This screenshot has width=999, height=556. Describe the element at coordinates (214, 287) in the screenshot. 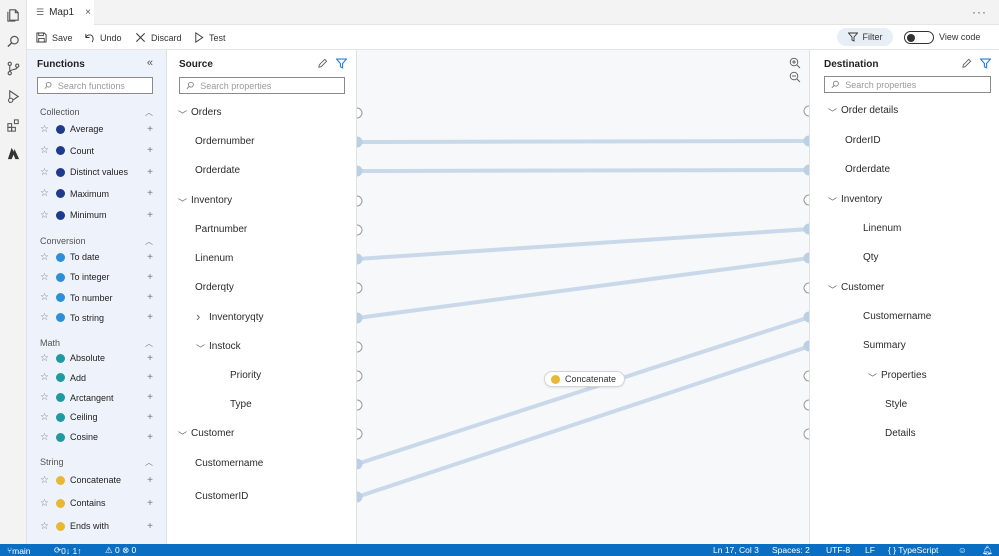

I see `tree-node: Orderqty` at that location.